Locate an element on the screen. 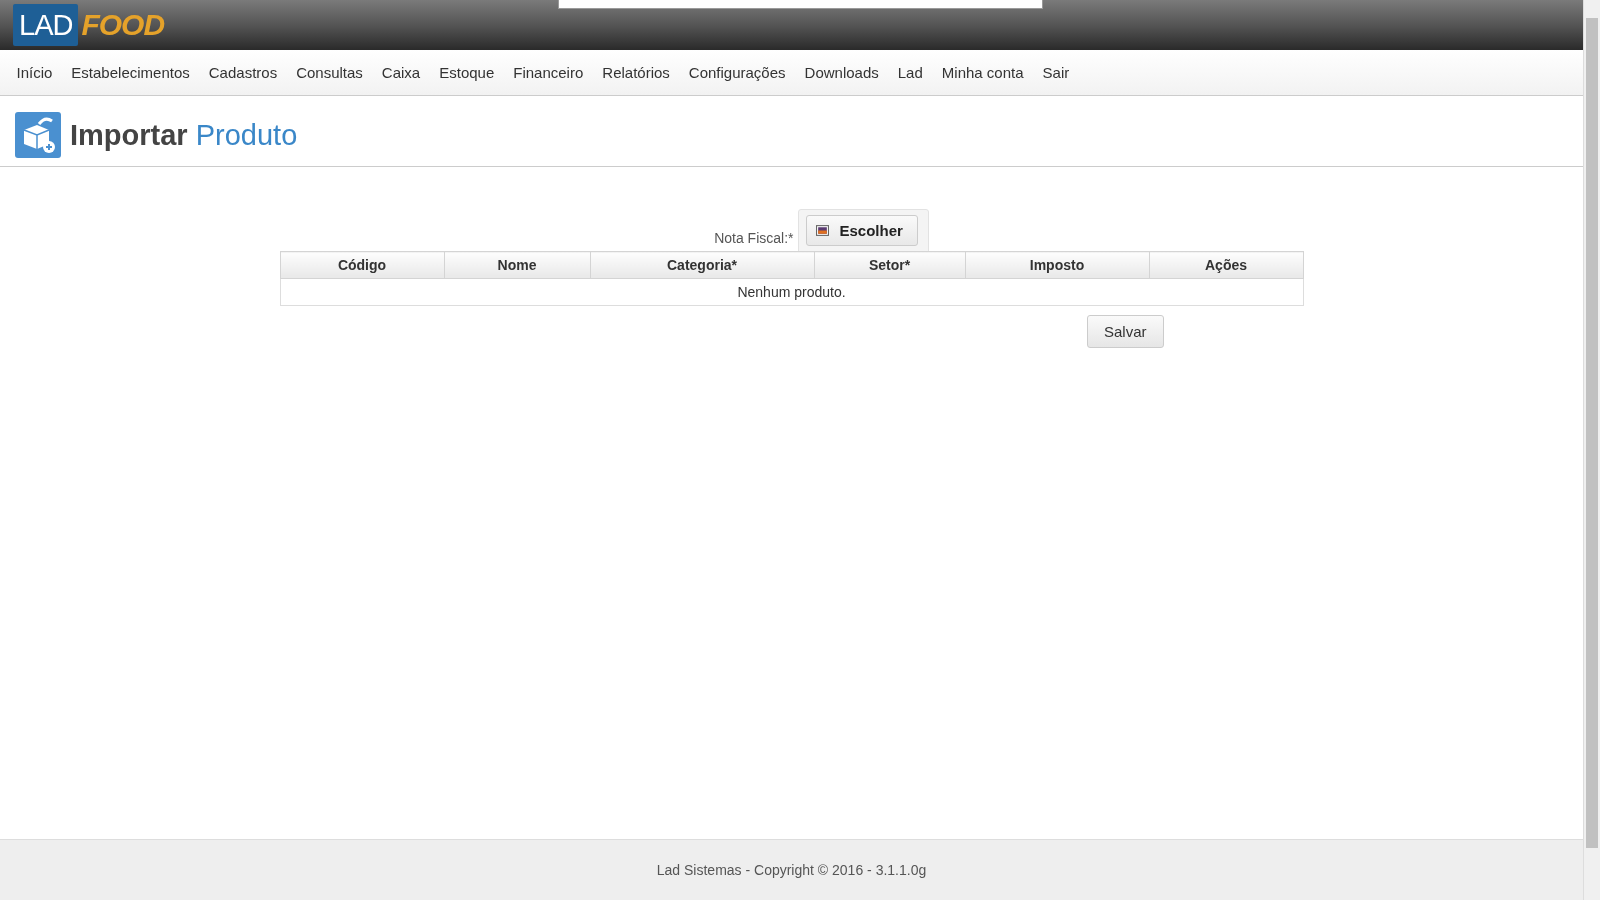  scrollbar is located at coordinates (1591, 450).